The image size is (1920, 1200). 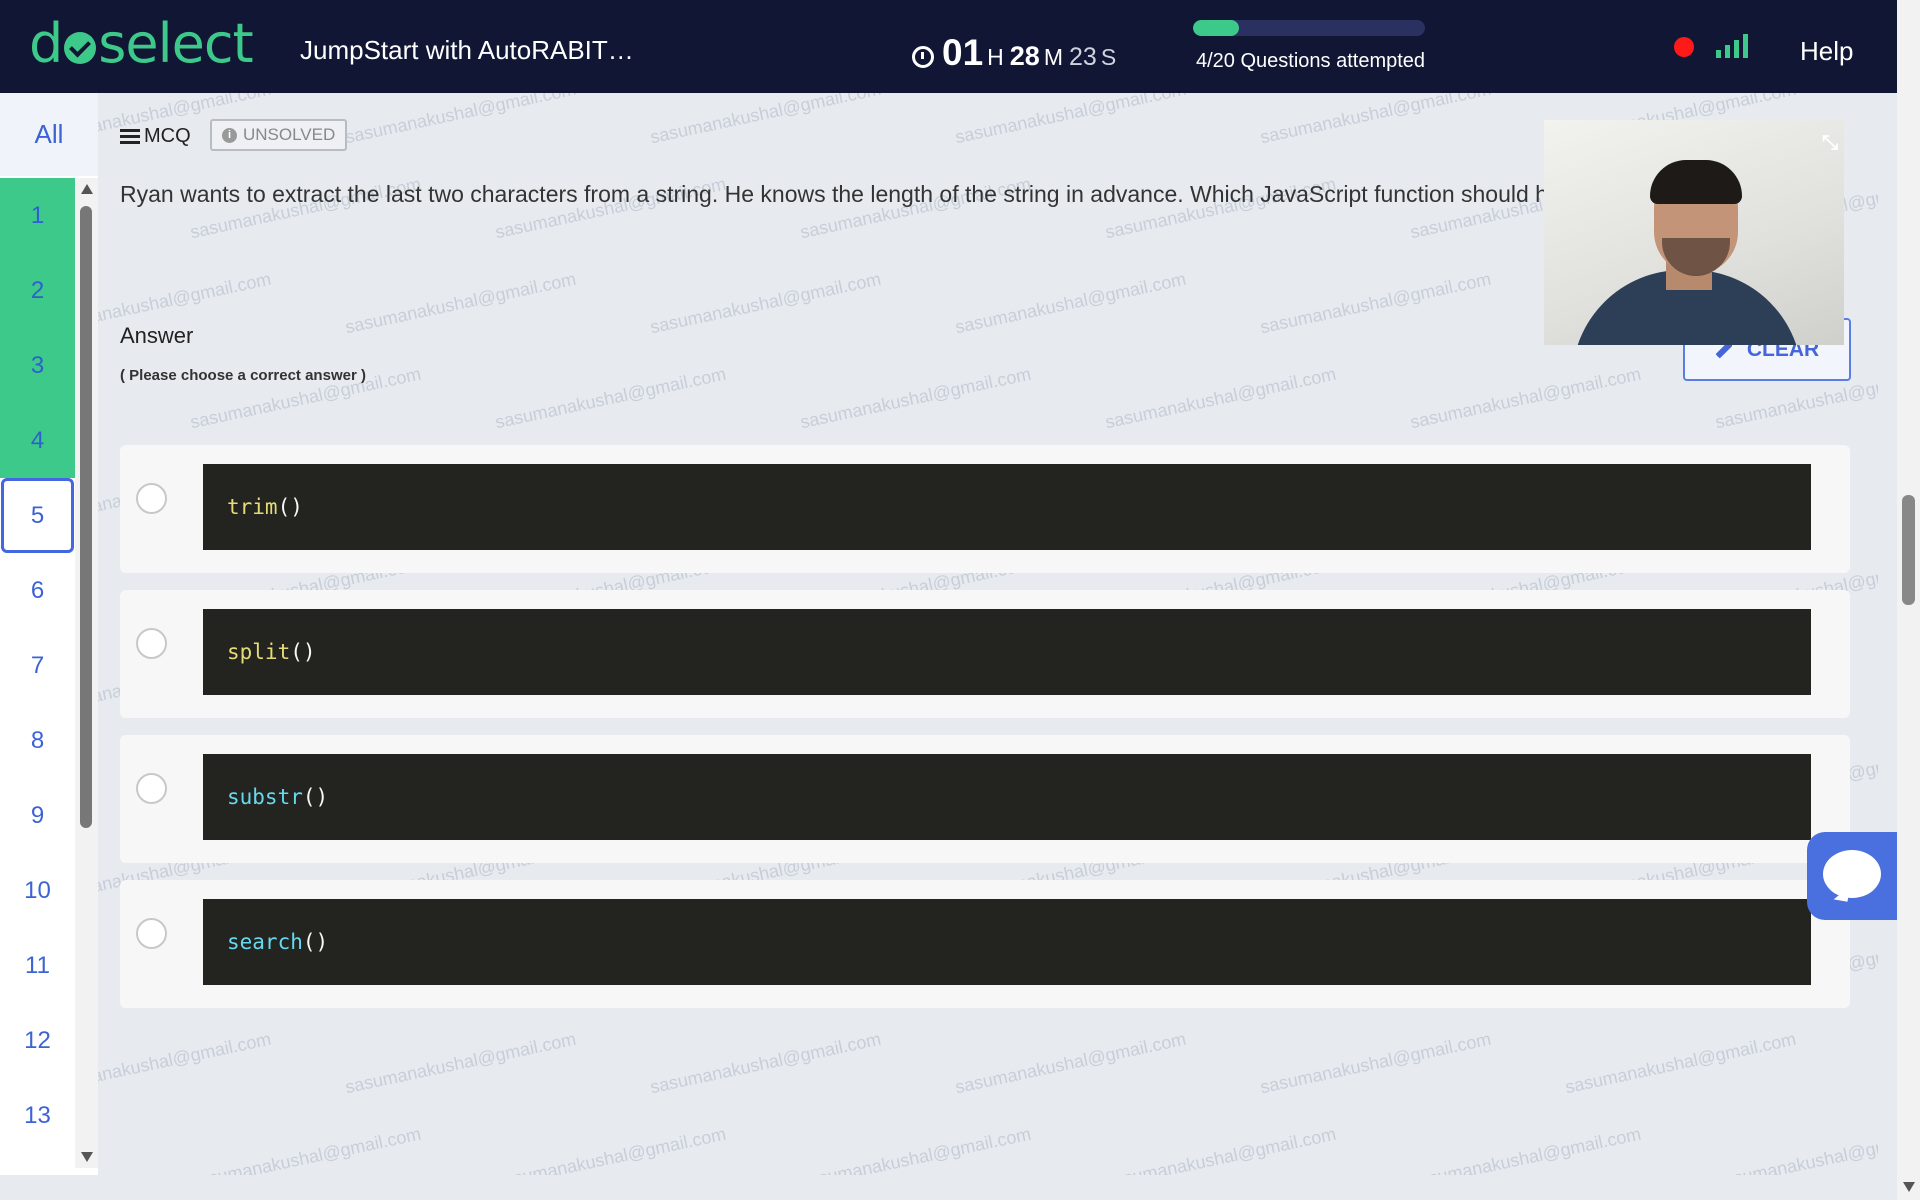 I want to click on option-function-name: search, so click(x=265, y=942).